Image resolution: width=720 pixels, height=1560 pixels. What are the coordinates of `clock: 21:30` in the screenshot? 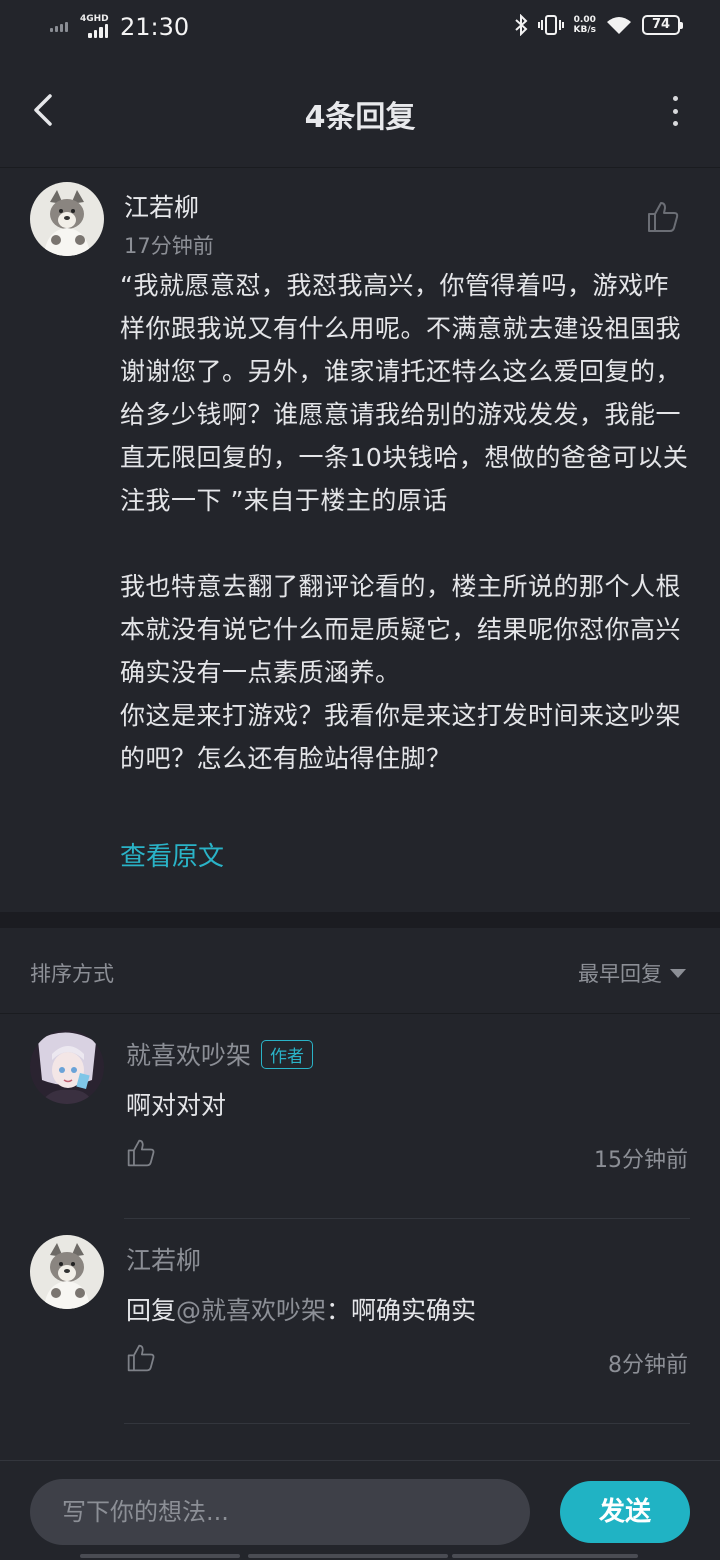 It's located at (155, 27).